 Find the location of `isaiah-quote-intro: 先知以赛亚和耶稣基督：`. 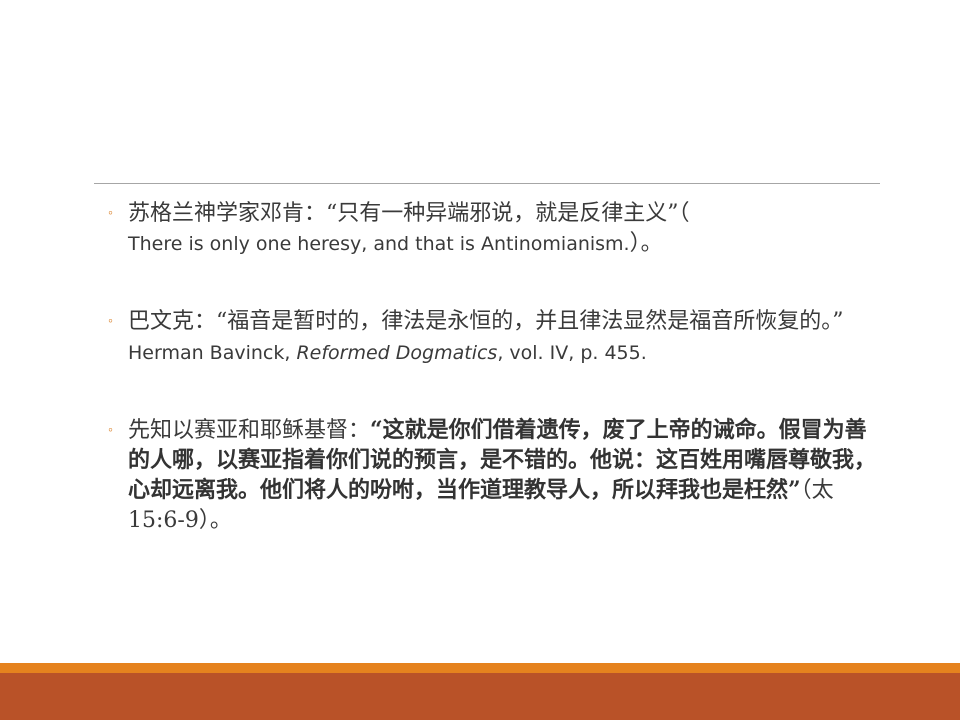

isaiah-quote-intro: 先知以赛亚和耶稣基督： is located at coordinates (249, 430).